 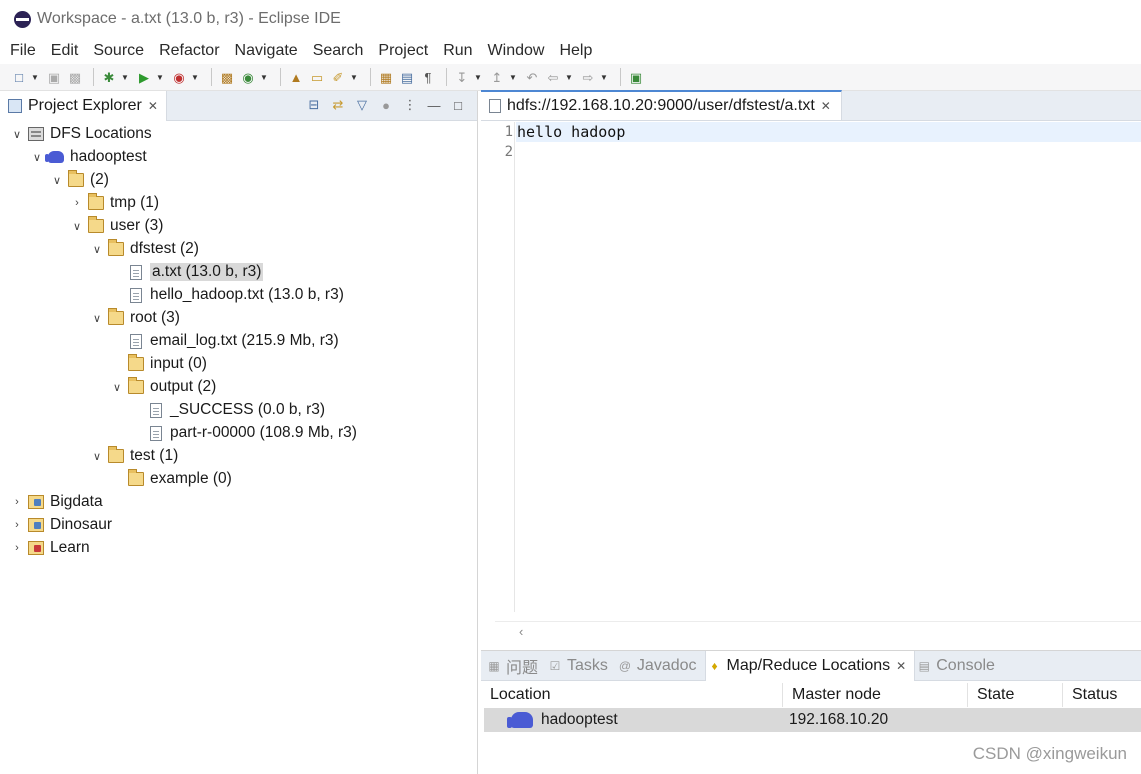 I want to click on menu-search: Search, so click(x=338, y=51).